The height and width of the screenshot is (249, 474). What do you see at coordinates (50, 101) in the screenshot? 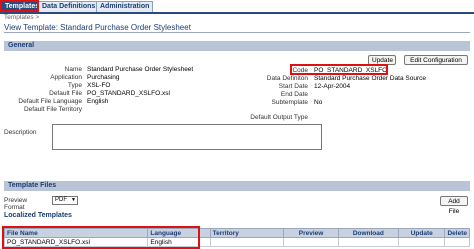
I see `default-file-language-label: Default File Language` at bounding box center [50, 101].